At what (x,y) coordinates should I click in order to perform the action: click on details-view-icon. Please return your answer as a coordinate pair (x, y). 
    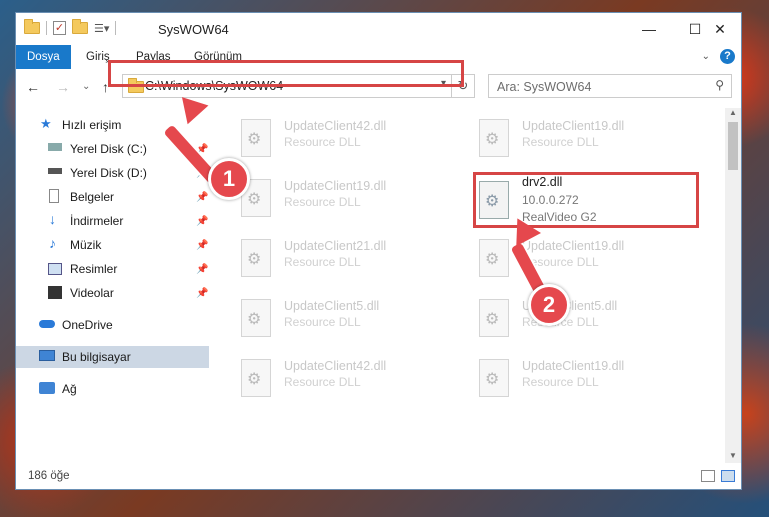
    Looking at the image, I should click on (708, 476).